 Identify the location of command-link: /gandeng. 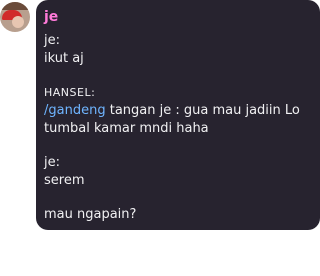
(75, 110).